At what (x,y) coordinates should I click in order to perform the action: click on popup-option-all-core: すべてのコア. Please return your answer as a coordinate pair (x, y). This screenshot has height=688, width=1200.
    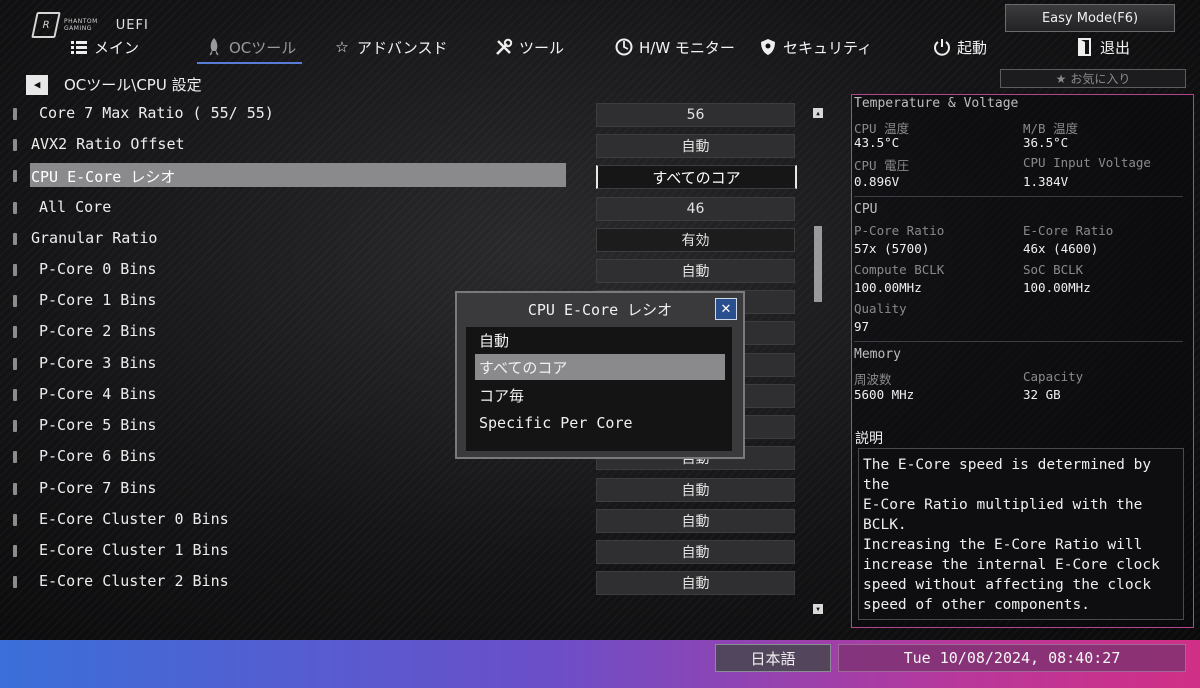
    Looking at the image, I should click on (600, 367).